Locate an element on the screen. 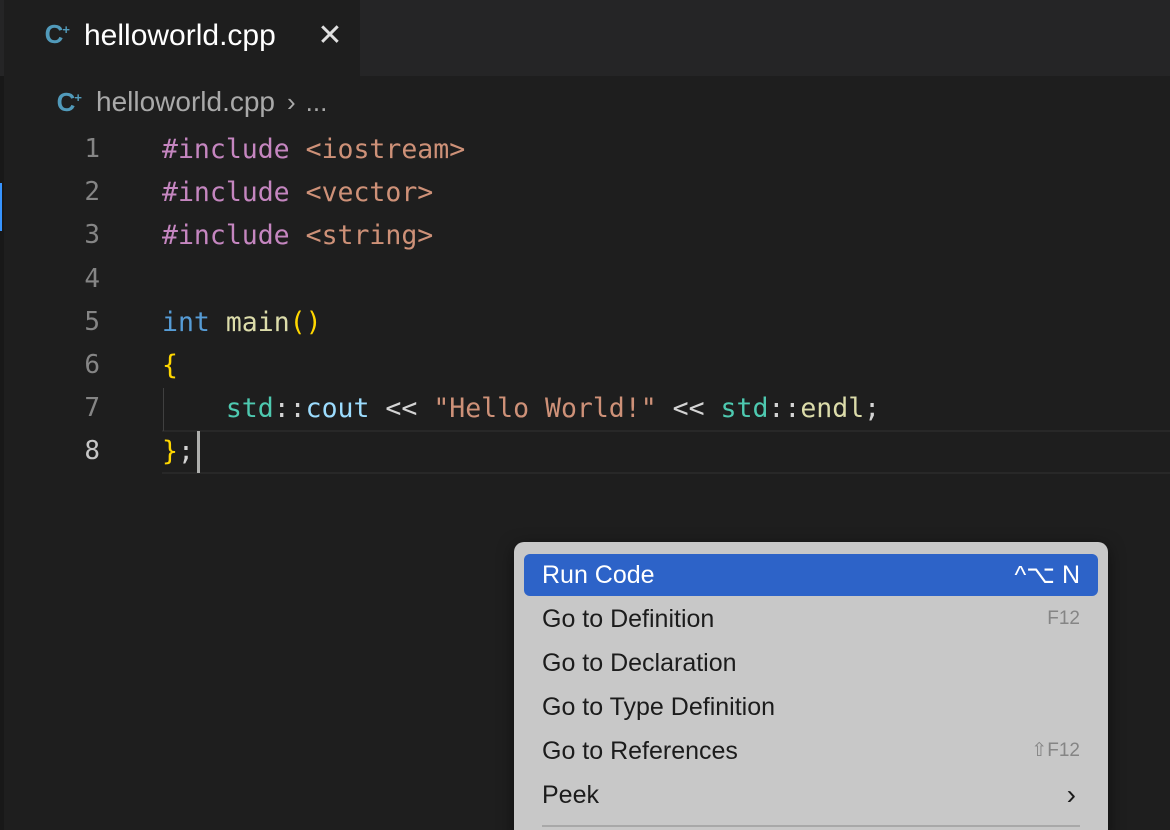  menu-separator is located at coordinates (811, 826).